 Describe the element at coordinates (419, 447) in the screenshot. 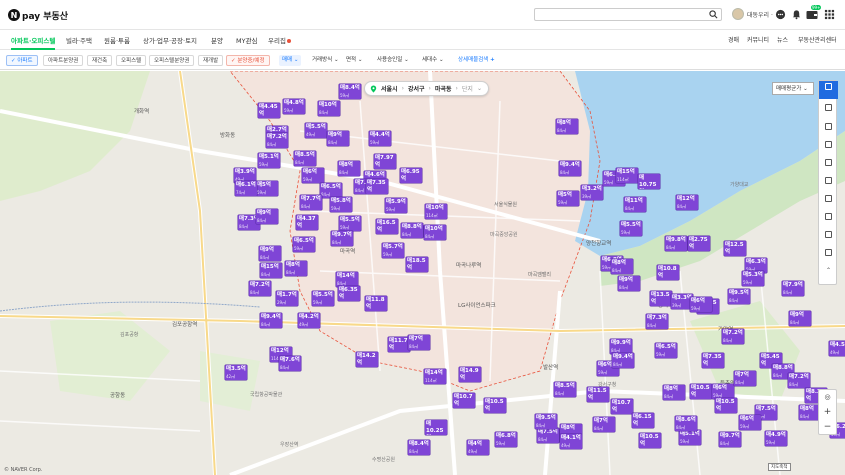

I see `price-marker: 매8.4억 84㎡` at that location.